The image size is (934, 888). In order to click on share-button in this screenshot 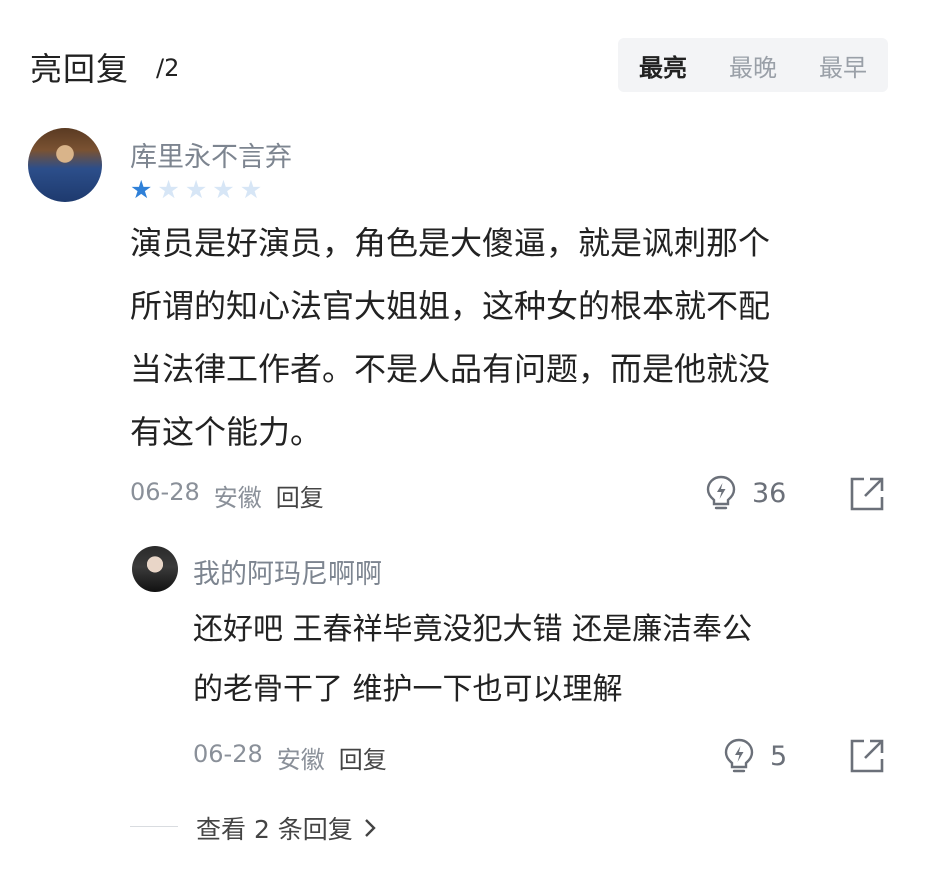, I will do `click(867, 494)`.